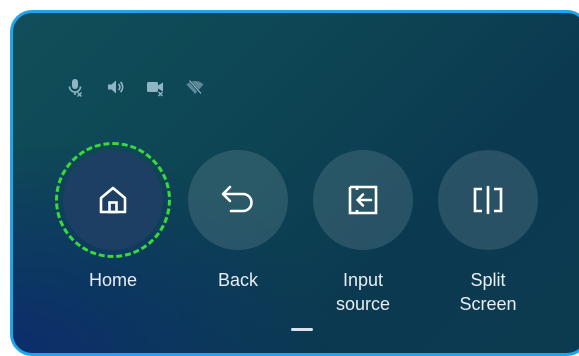  I want to click on home-button: Home, so click(113, 217).